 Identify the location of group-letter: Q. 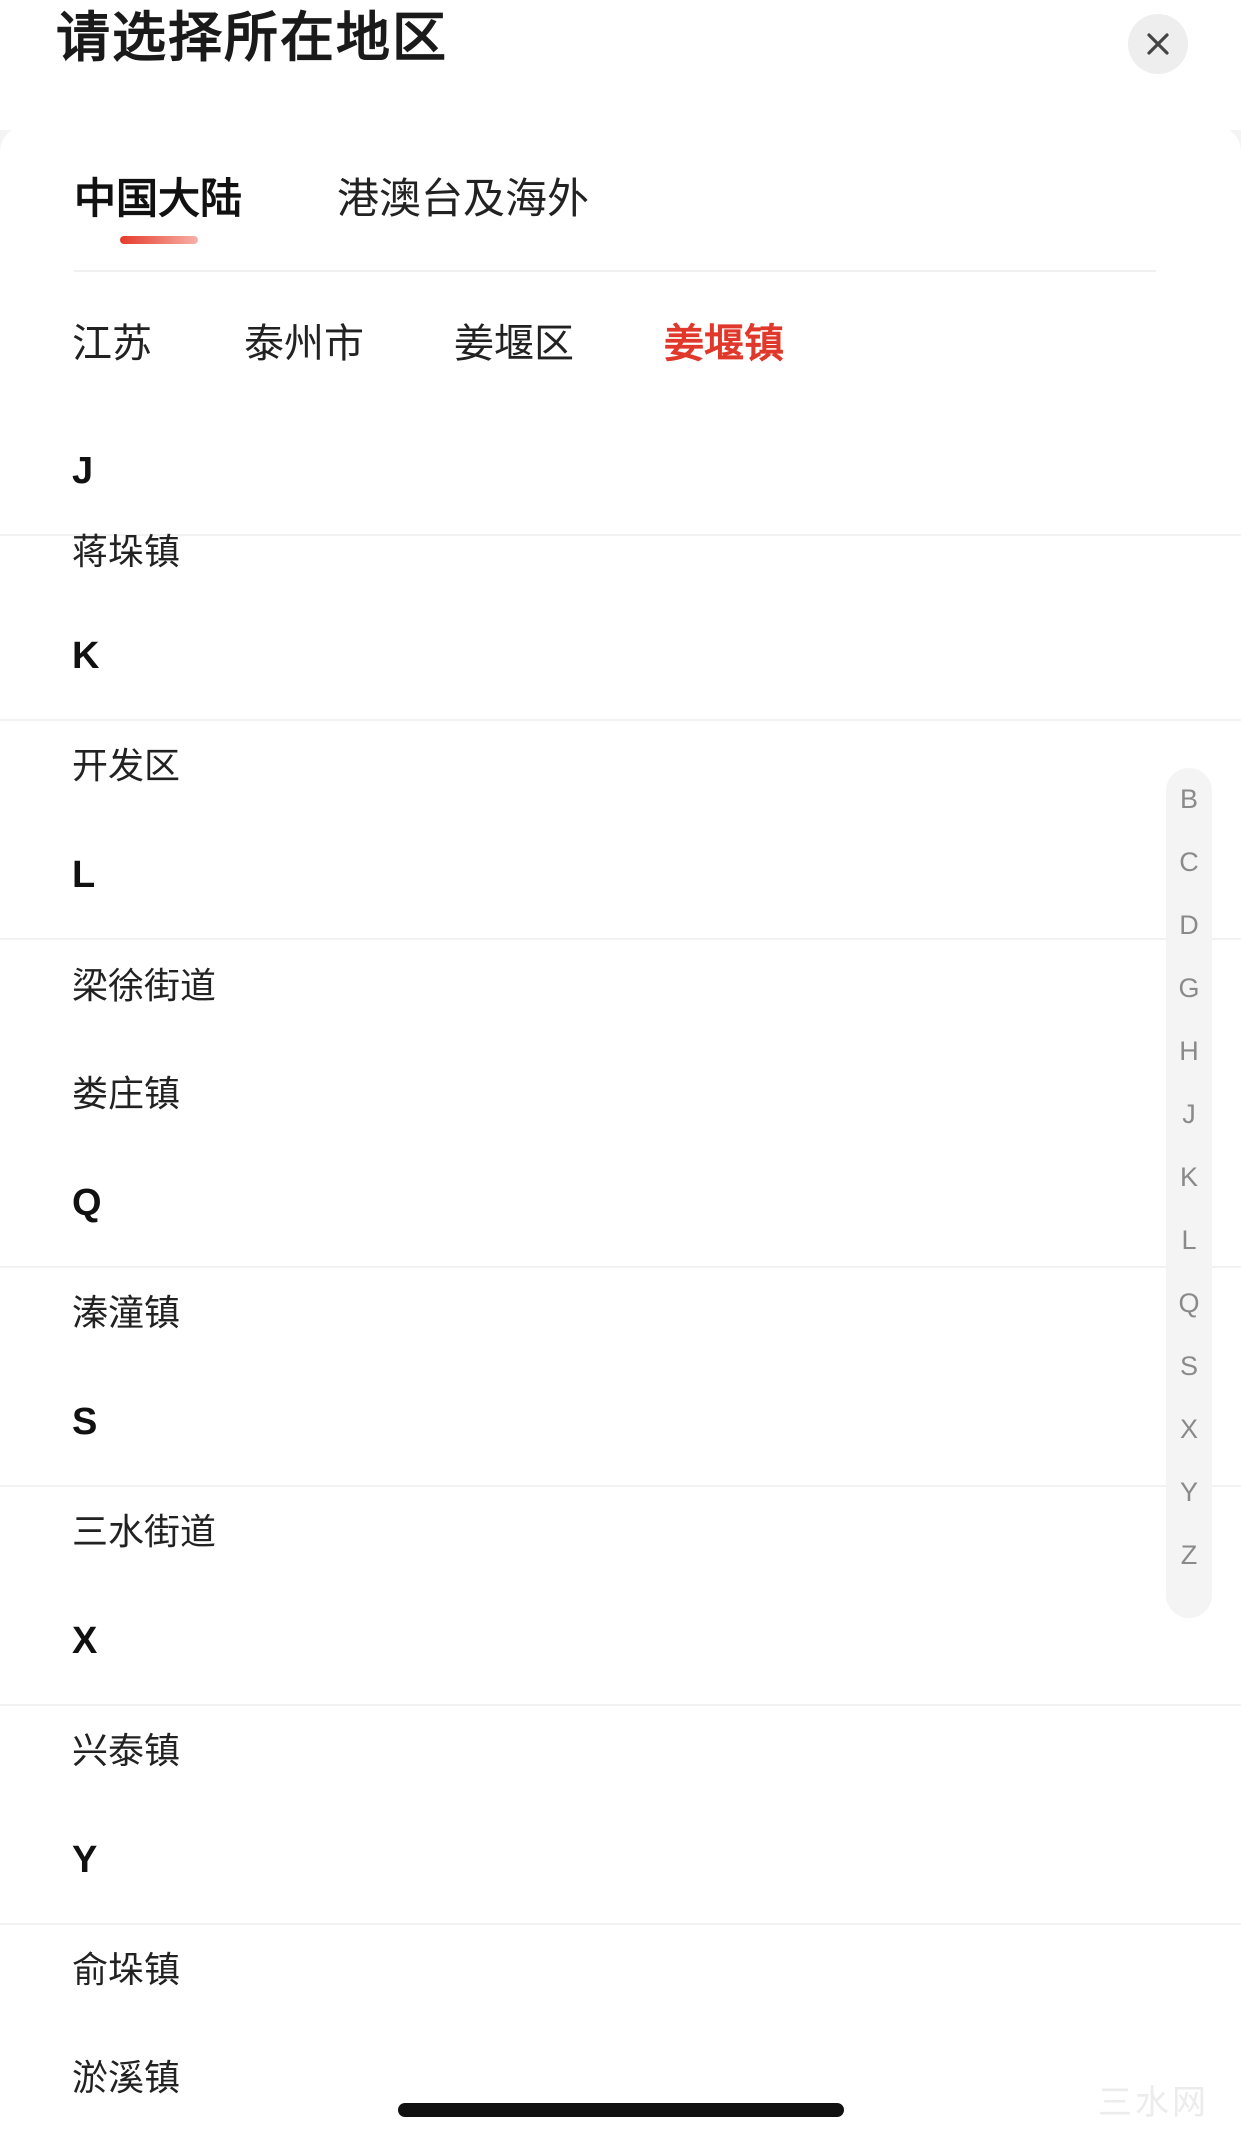
(87, 1203).